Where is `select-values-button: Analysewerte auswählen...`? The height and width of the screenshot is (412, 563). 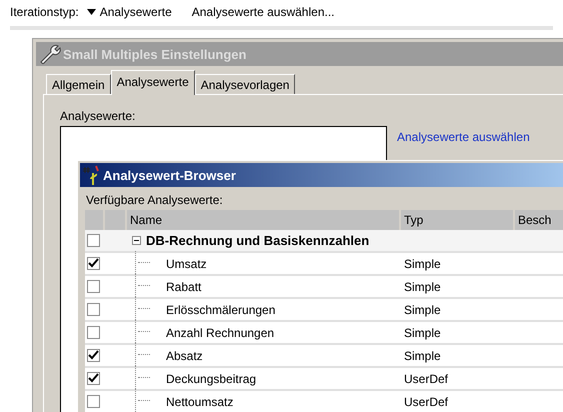
select-values-button: Analysewerte auswählen... is located at coordinates (263, 12).